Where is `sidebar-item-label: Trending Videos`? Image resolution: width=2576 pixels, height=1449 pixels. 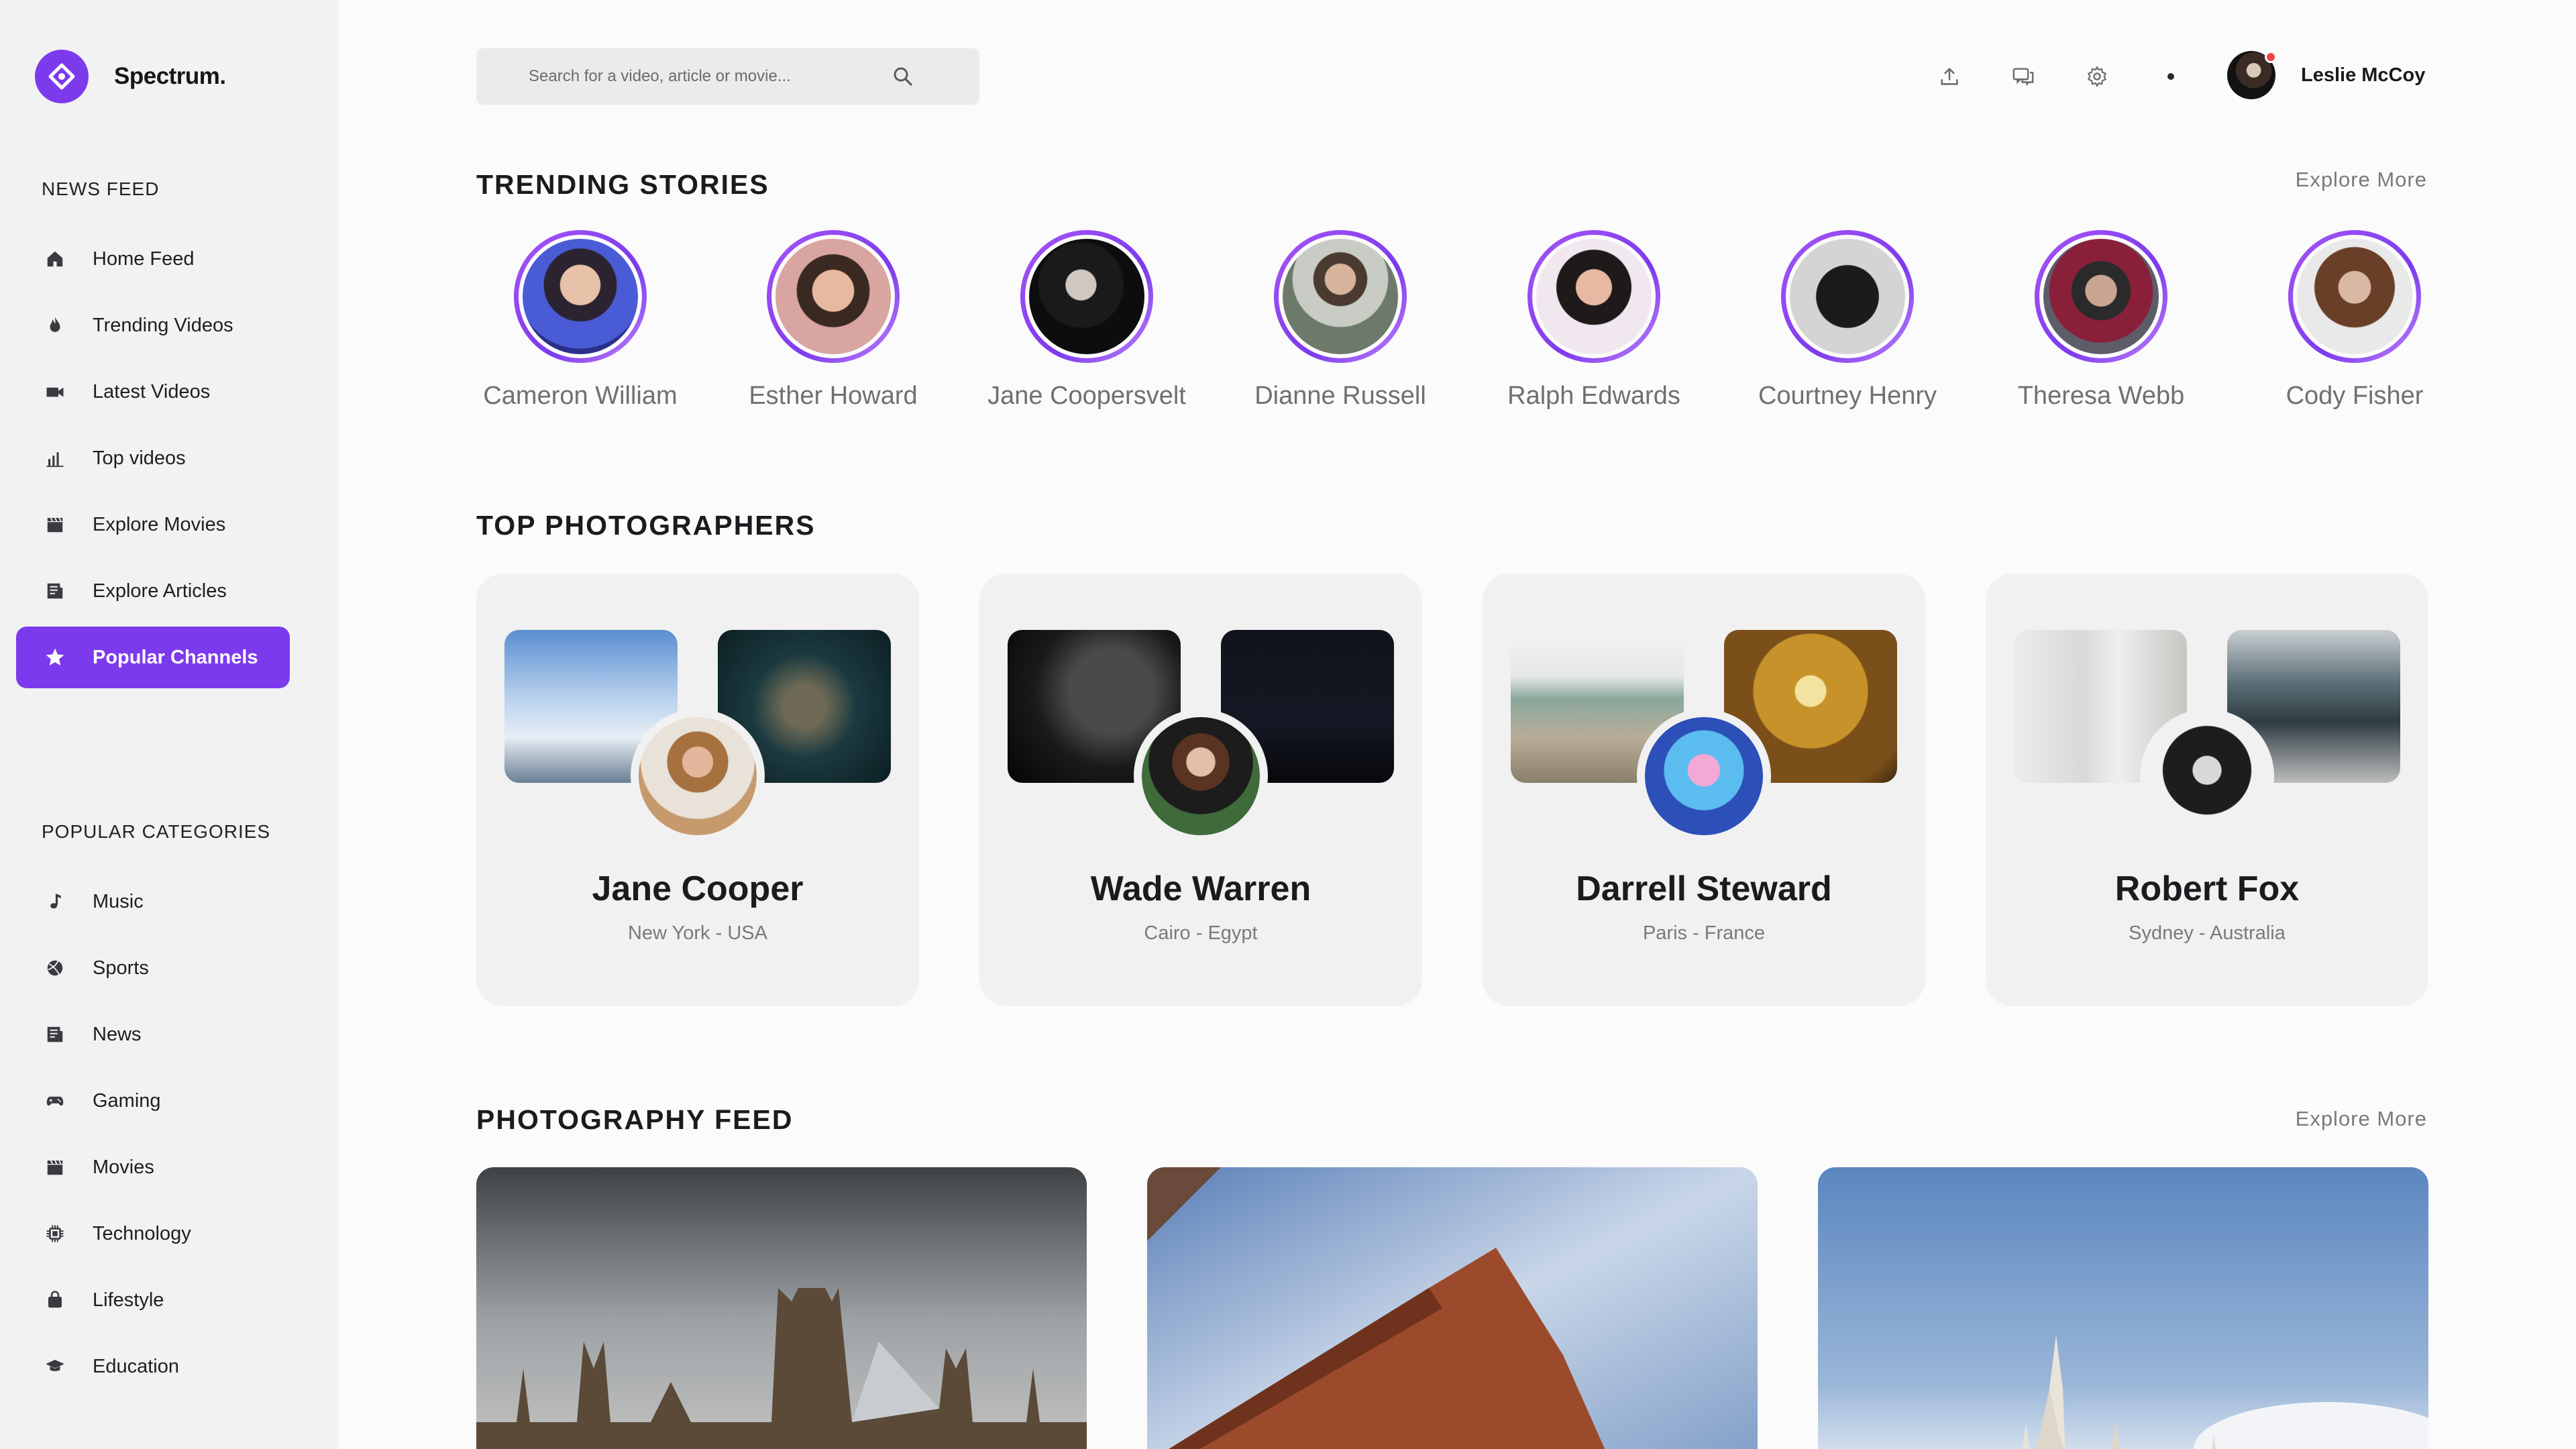 sidebar-item-label: Trending Videos is located at coordinates (163, 325).